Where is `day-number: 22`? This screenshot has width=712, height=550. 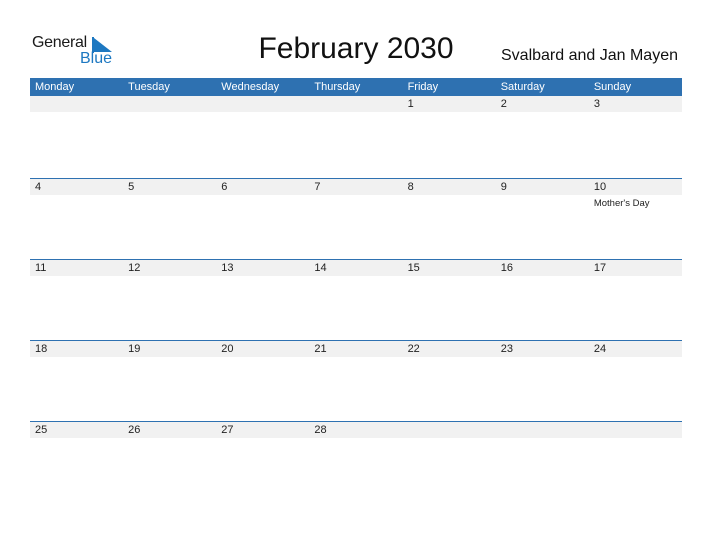
day-number: 22 is located at coordinates (413, 349).